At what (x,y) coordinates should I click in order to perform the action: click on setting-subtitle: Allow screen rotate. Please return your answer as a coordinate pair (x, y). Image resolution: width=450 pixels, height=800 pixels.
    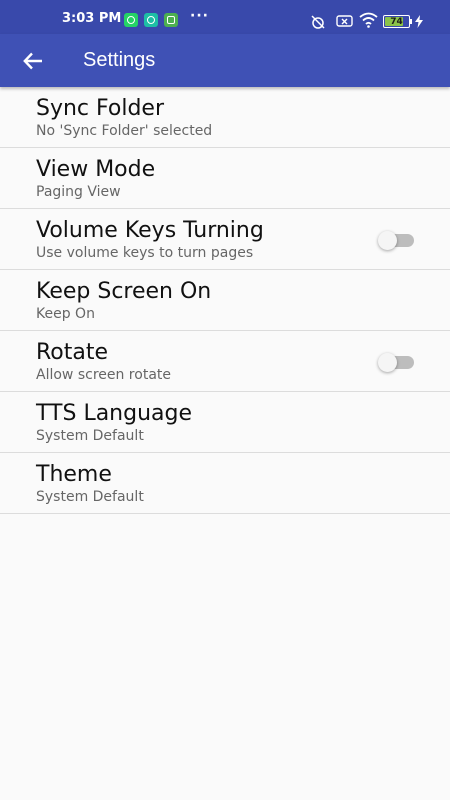
    Looking at the image, I should click on (103, 375).